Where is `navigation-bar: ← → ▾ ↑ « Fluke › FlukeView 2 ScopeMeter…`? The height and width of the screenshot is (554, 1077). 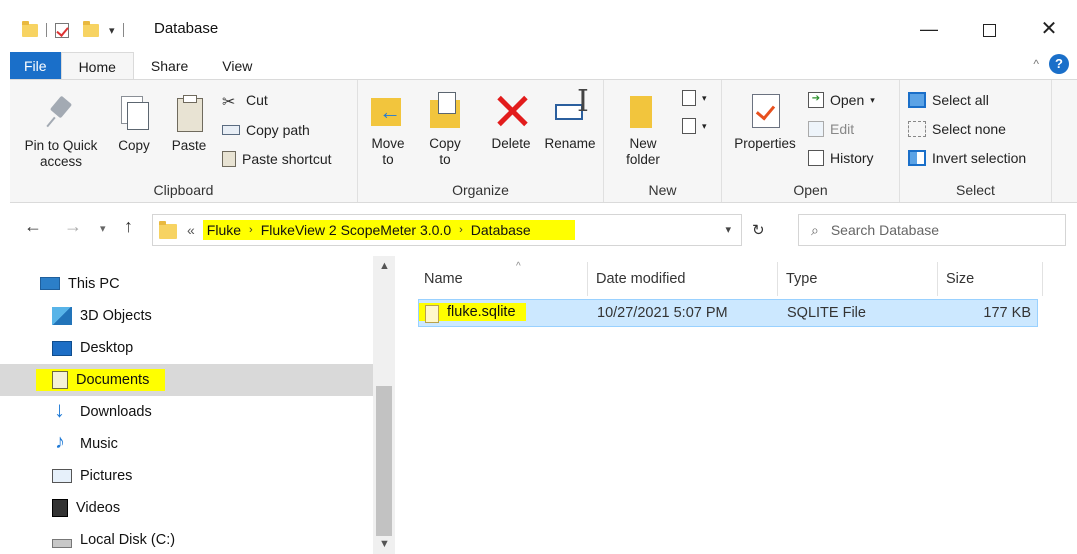
navigation-bar: ← → ▾ ↑ « Fluke › FlukeView 2 ScopeMeter… is located at coordinates (538, 229).